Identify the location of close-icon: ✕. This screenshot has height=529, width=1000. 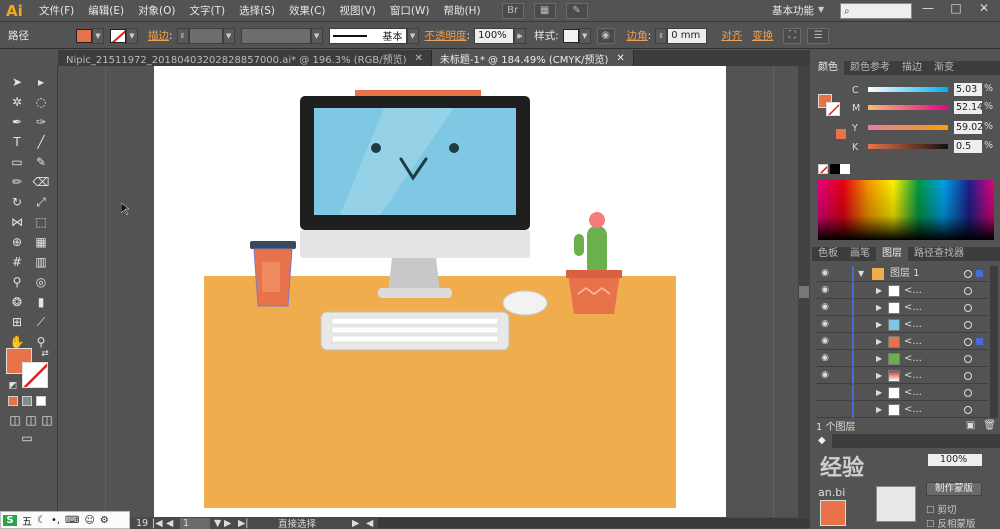
(419, 58).